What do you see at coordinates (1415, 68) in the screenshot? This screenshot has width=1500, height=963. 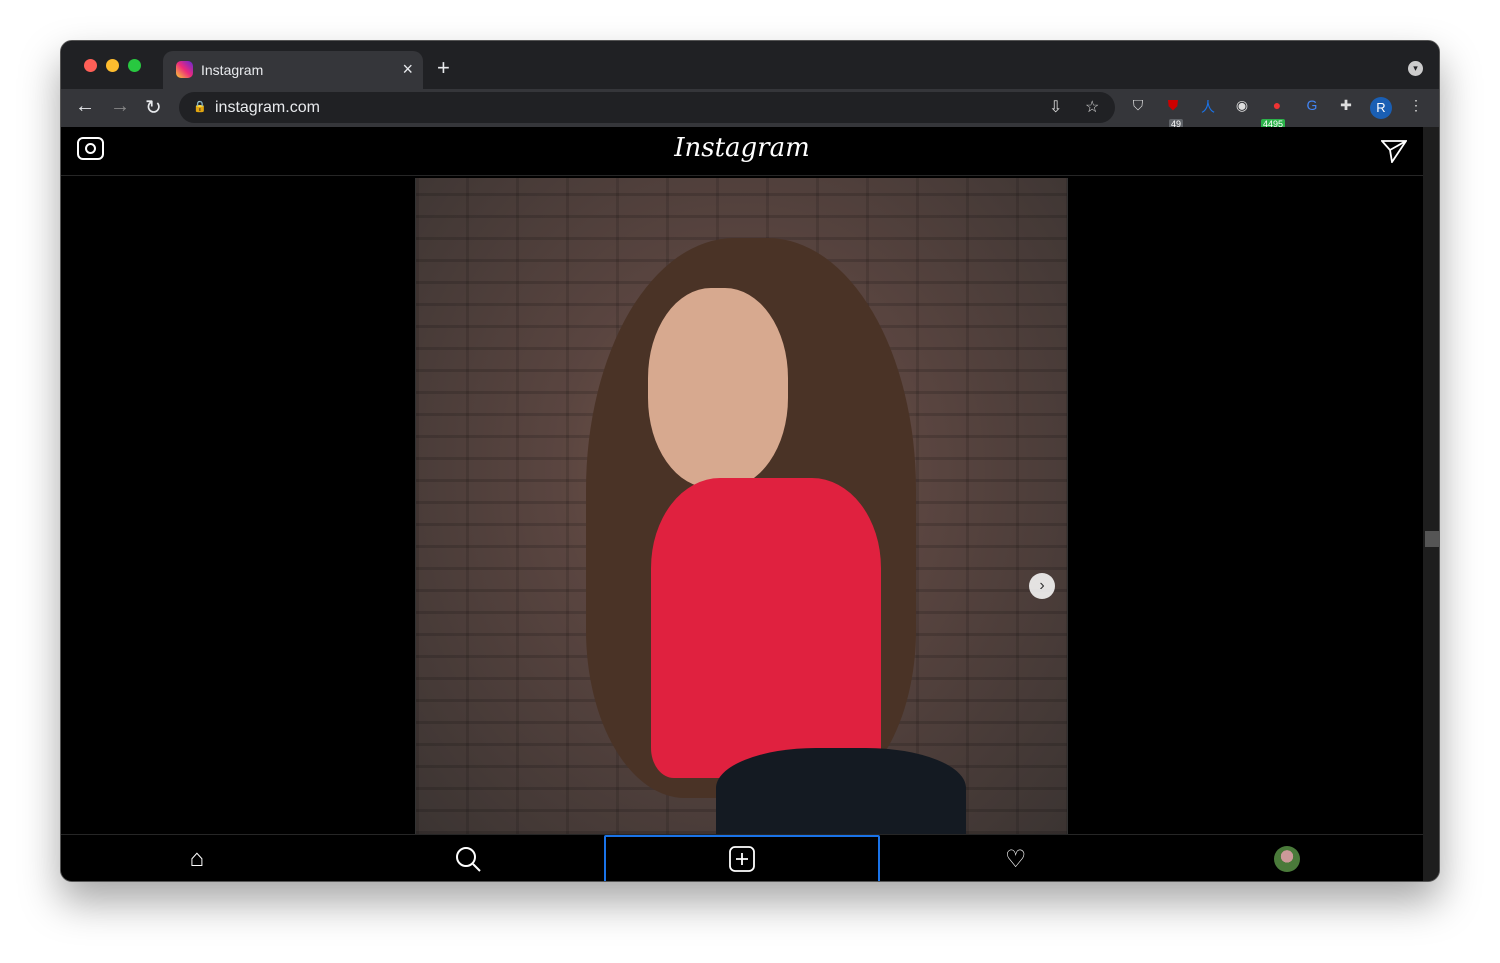 I see `tab-search-icon: ▾` at bounding box center [1415, 68].